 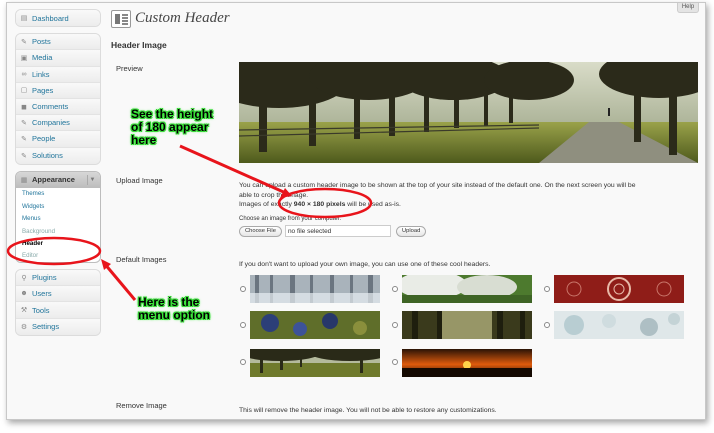 What do you see at coordinates (58, 256) in the screenshot?
I see `submenu-item-editor: Editor` at bounding box center [58, 256].